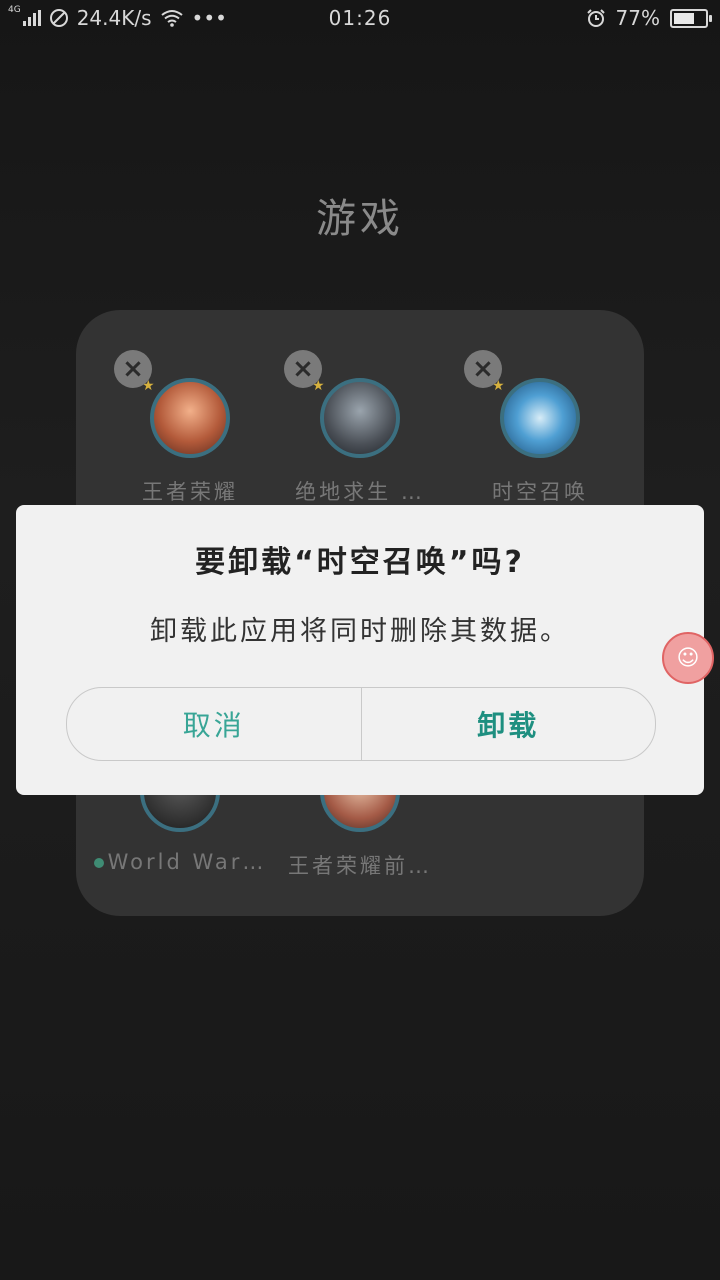 The width and height of the screenshot is (720, 1280). Describe the element at coordinates (509, 724) in the screenshot. I see `uninstall-button: 卸载` at that location.